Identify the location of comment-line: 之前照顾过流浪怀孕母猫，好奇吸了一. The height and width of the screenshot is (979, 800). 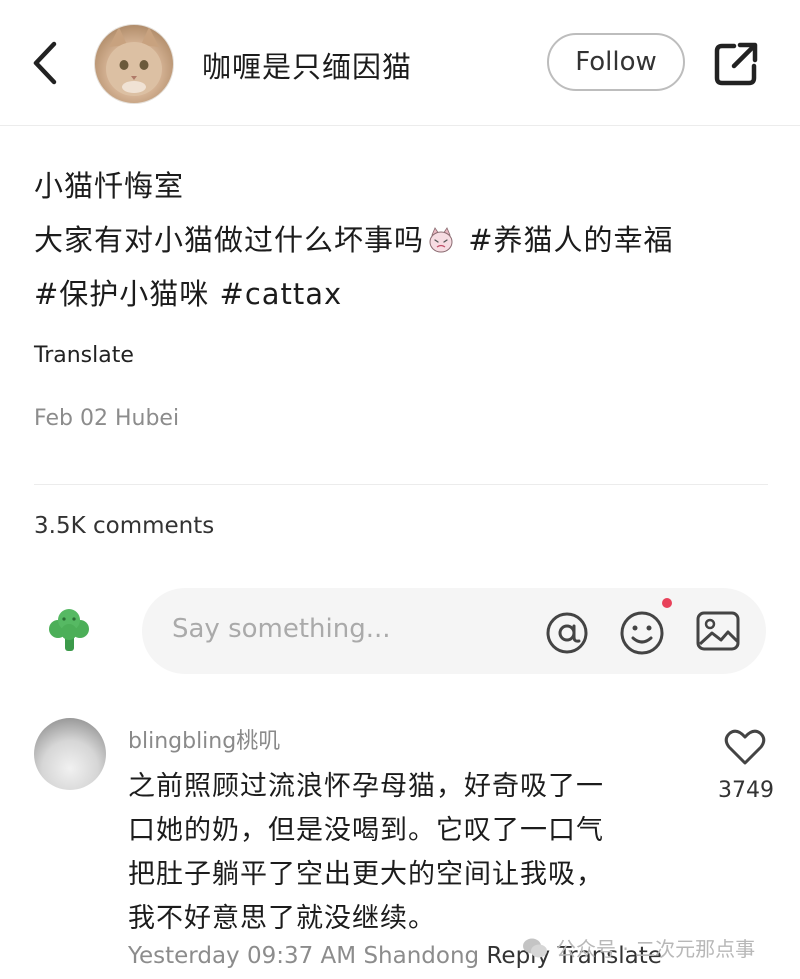
(366, 786).